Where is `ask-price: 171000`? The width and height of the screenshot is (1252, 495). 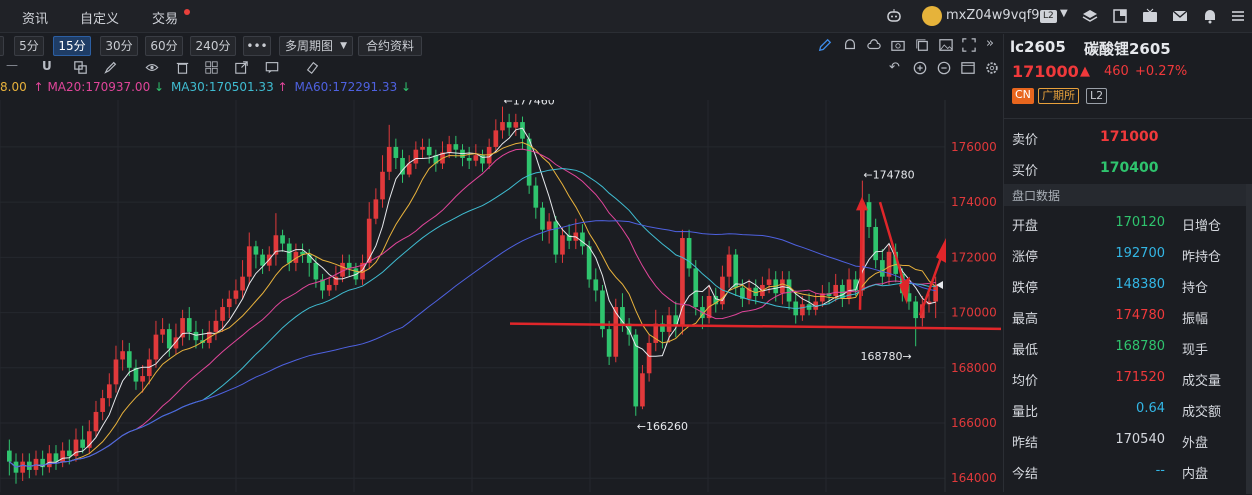
ask-price: 171000 is located at coordinates (1129, 137).